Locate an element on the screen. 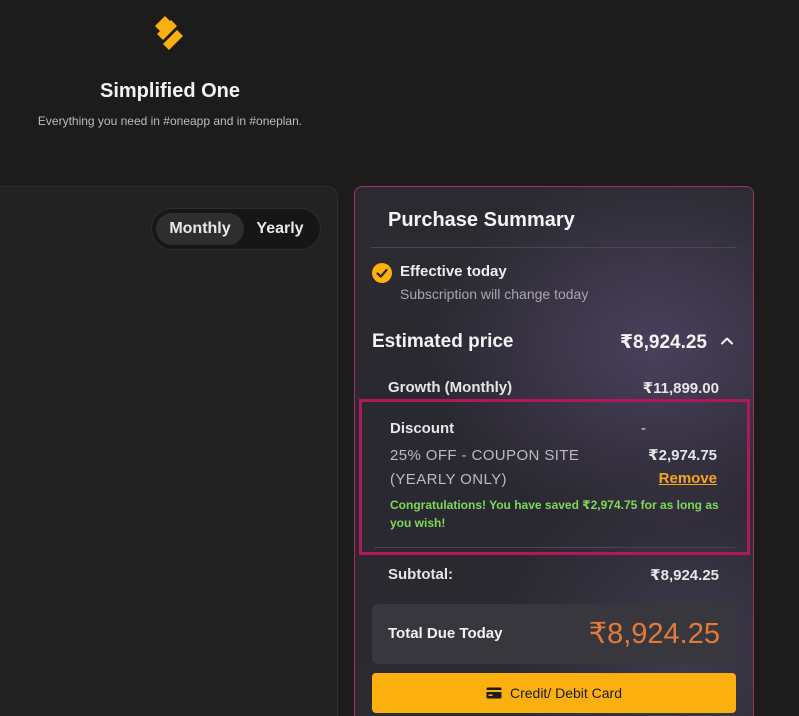 This screenshot has width=799, height=716. effective-title: Effective today is located at coordinates (453, 271).